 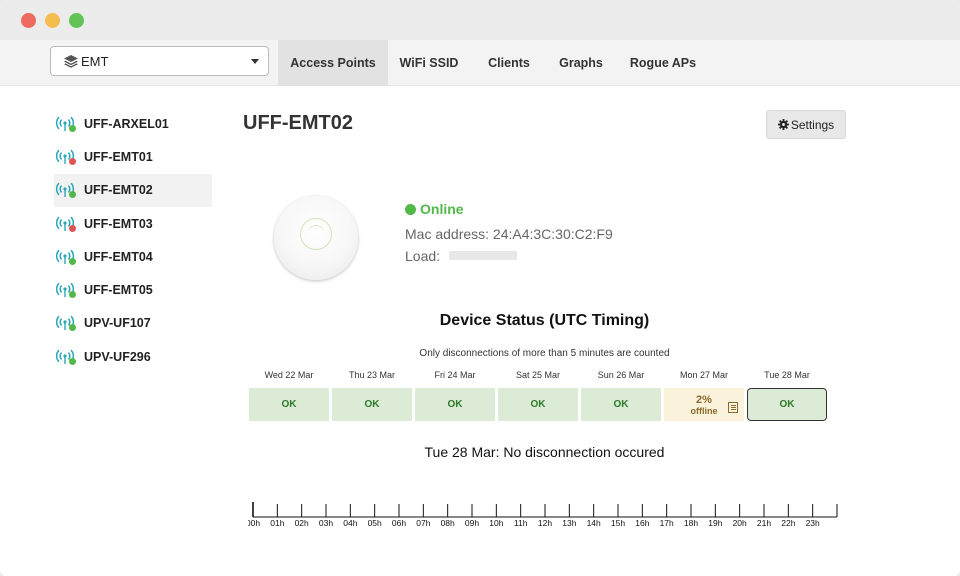 I want to click on timeline-hour-label: 10h, so click(x=496, y=523).